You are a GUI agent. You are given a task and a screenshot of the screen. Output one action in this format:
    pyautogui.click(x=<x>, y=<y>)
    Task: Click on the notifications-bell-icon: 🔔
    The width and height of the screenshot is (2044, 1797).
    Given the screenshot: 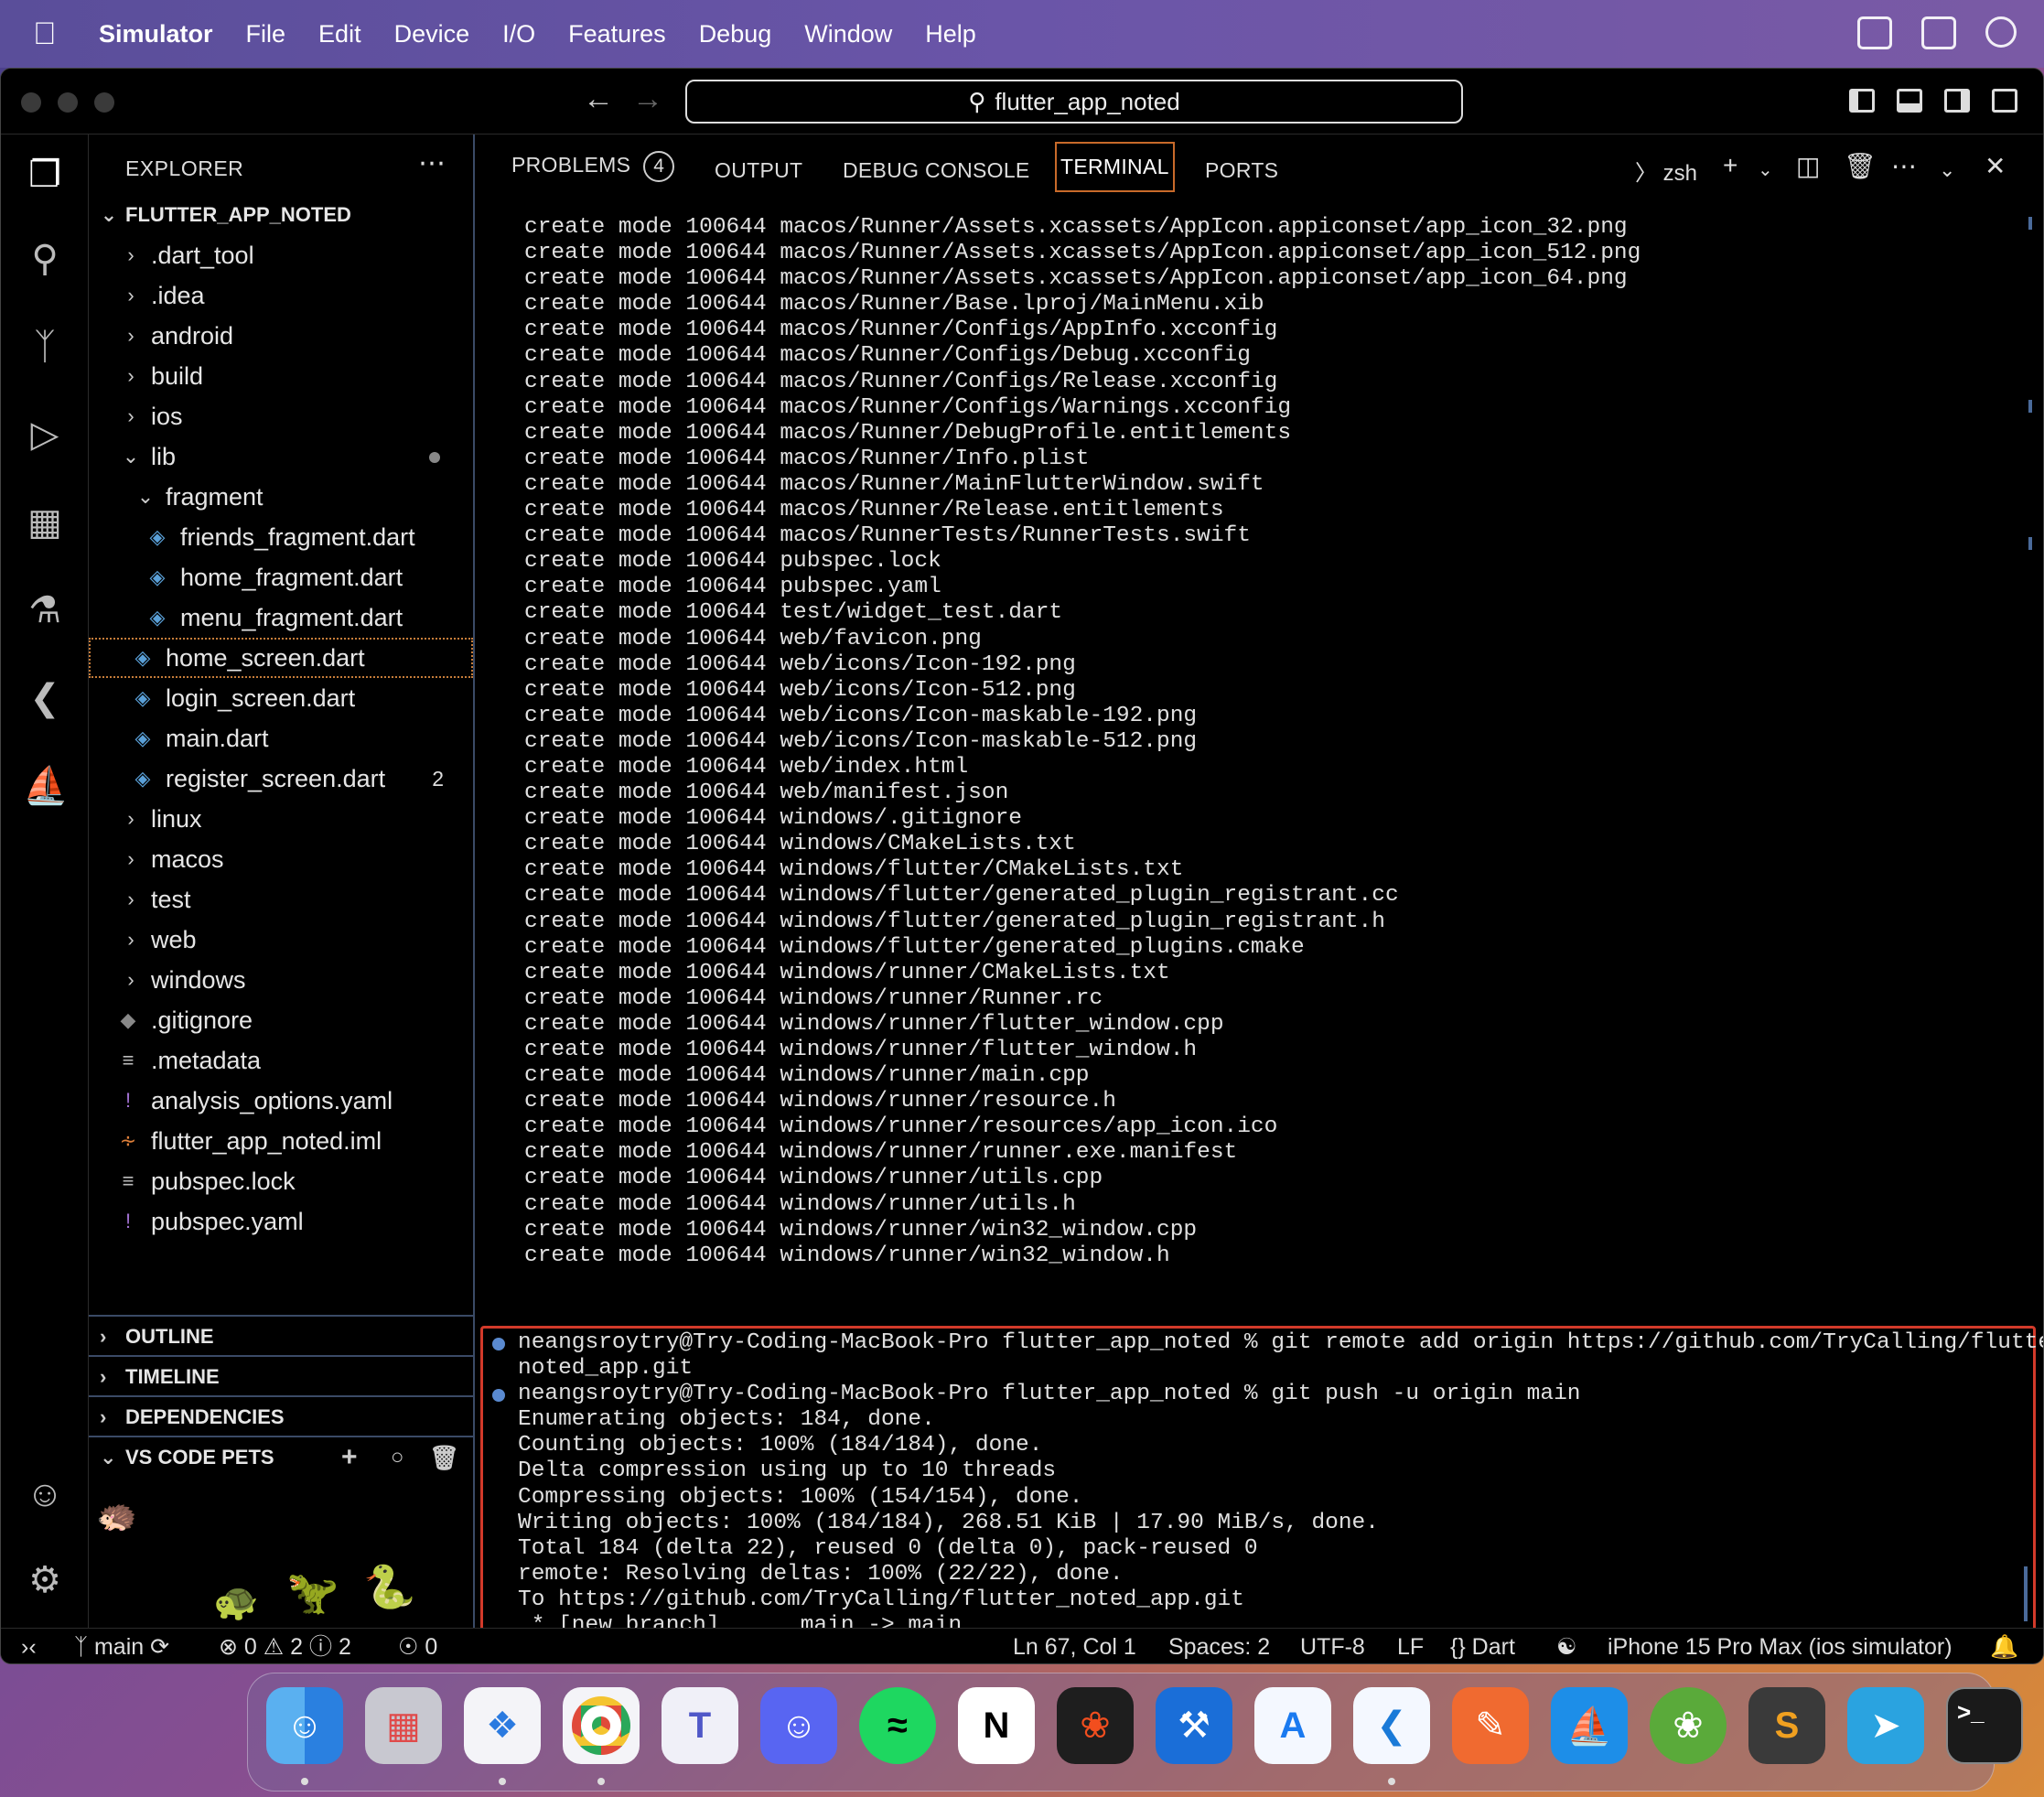 What is the action you would take?
    pyautogui.click(x=2004, y=1646)
    